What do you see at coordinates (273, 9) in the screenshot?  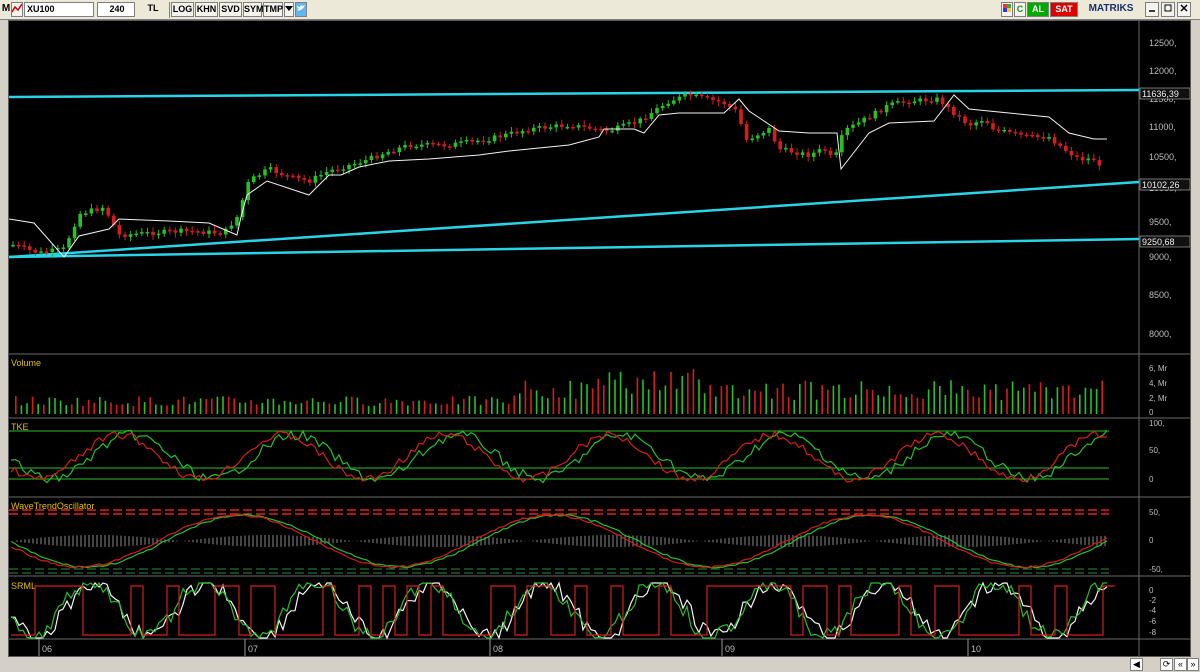 I see `tmp-button: TMP` at bounding box center [273, 9].